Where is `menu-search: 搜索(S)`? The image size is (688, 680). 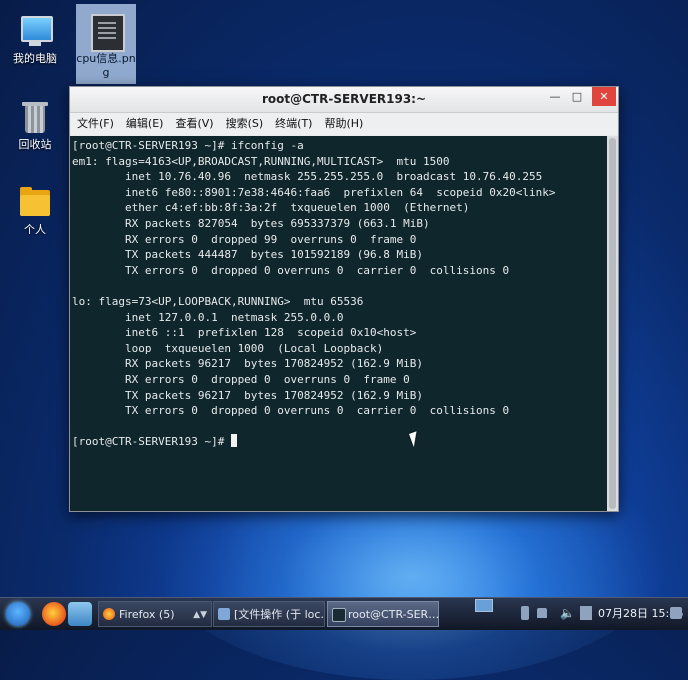 menu-search: 搜索(S) is located at coordinates (245, 124).